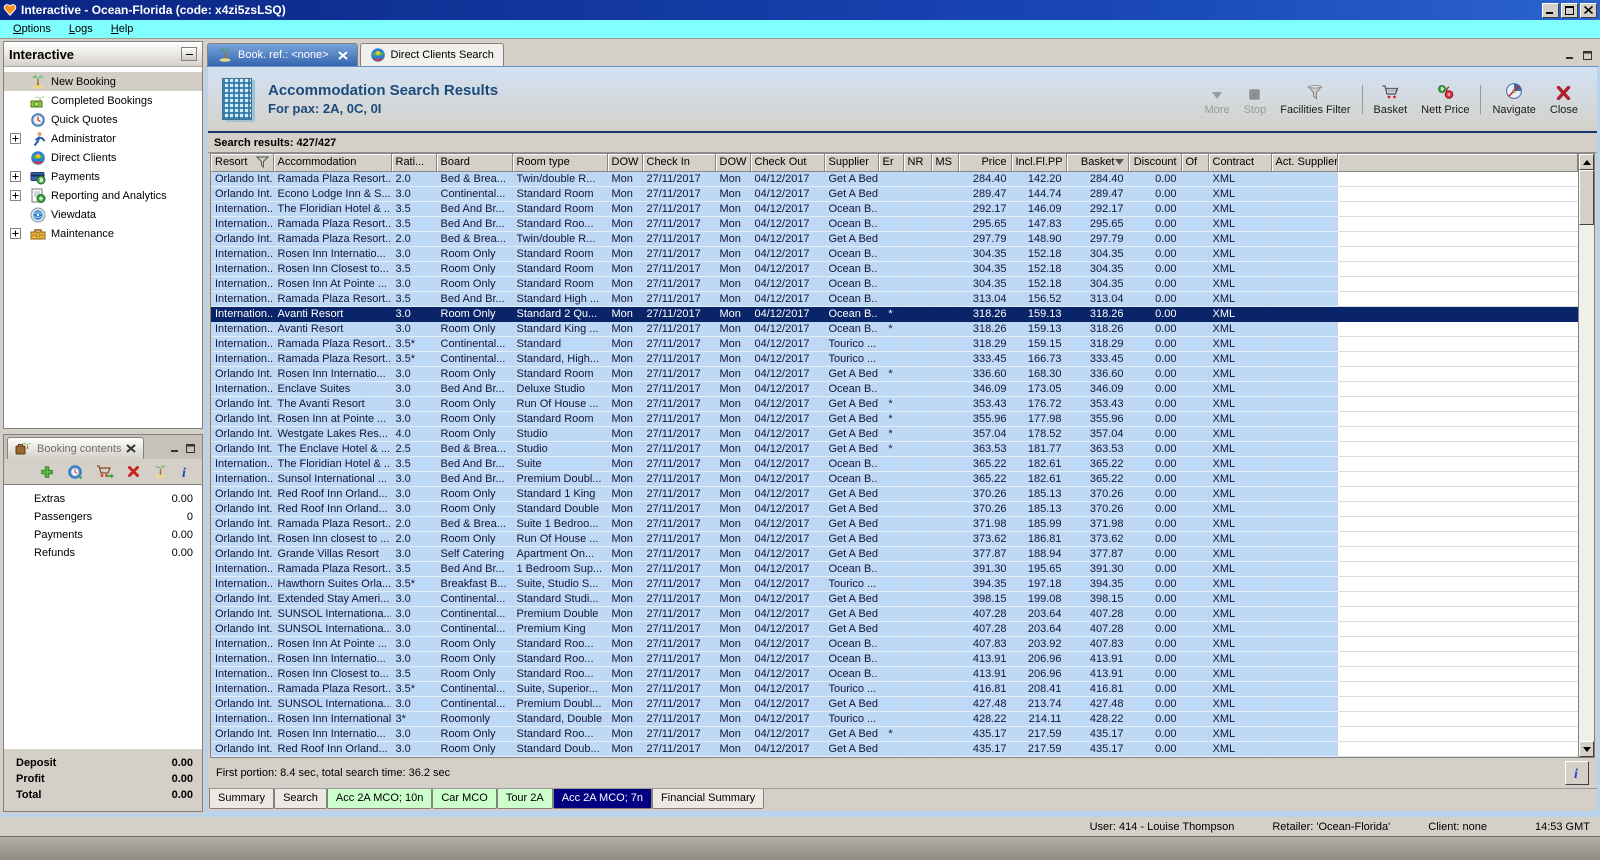 The height and width of the screenshot is (860, 1600). Describe the element at coordinates (262, 162) in the screenshot. I see `funnel-small-icon` at that location.